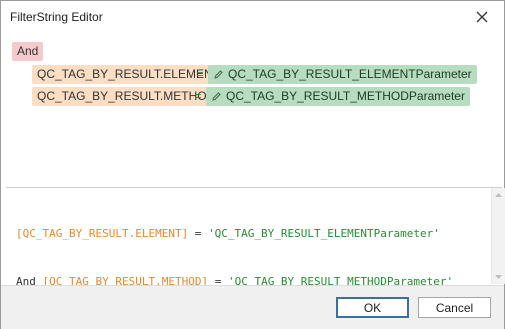 The width and height of the screenshot is (505, 329). What do you see at coordinates (200, 74) in the screenshot?
I see `condition-1-operator: =` at bounding box center [200, 74].